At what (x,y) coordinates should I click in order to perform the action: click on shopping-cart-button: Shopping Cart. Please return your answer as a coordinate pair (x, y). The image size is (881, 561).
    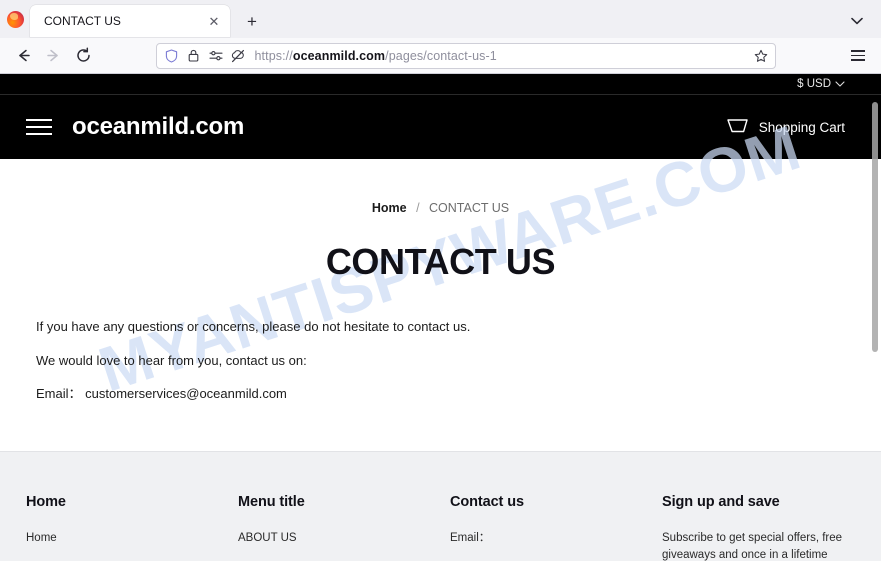
    Looking at the image, I should click on (785, 127).